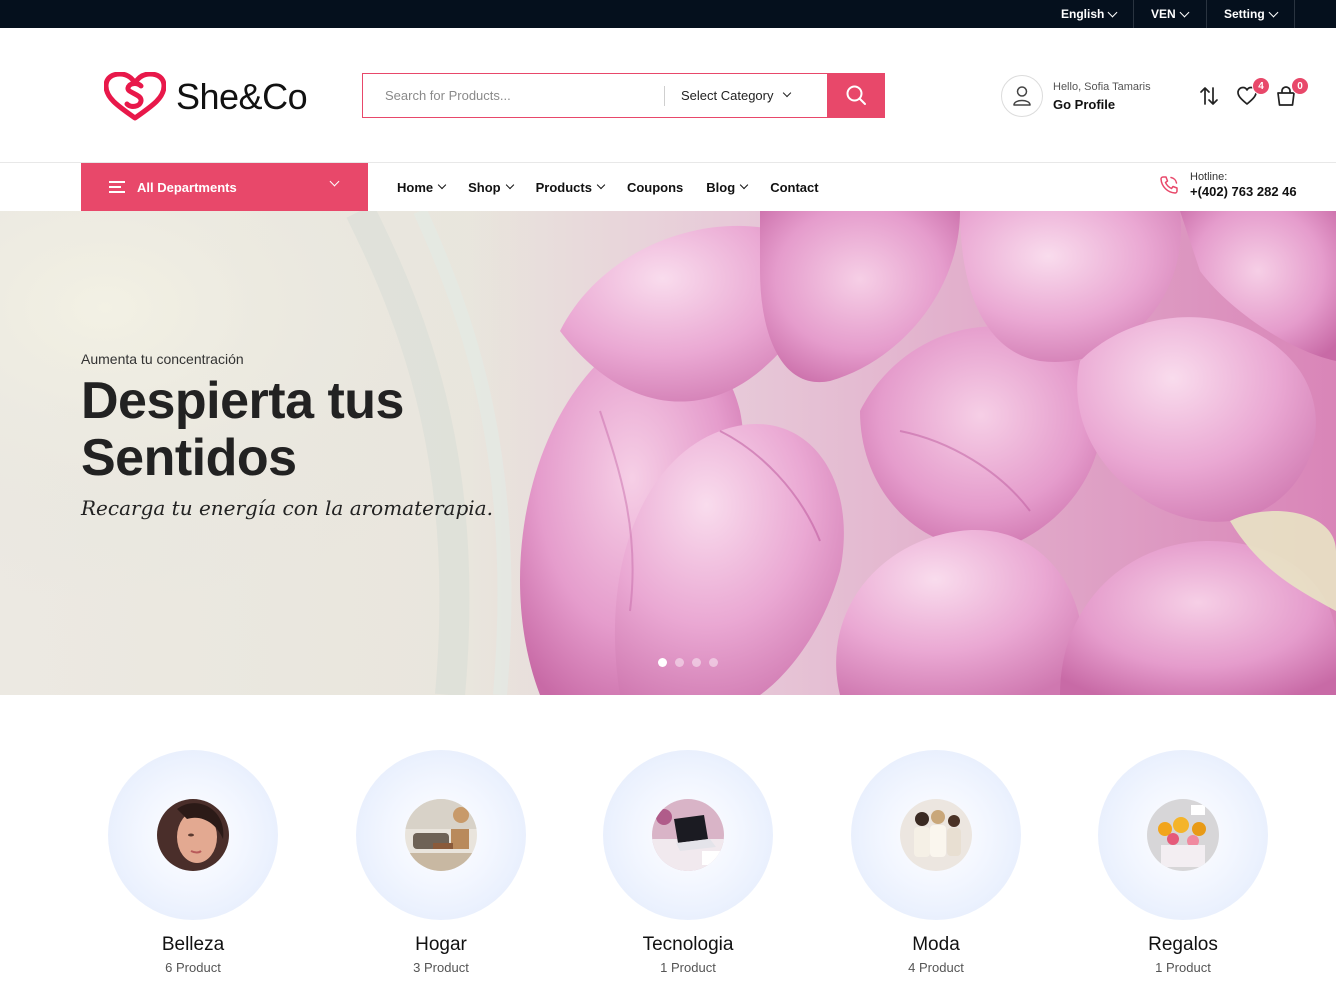 The height and width of the screenshot is (985, 1336). I want to click on all-departments-button: All Departments, so click(224, 187).